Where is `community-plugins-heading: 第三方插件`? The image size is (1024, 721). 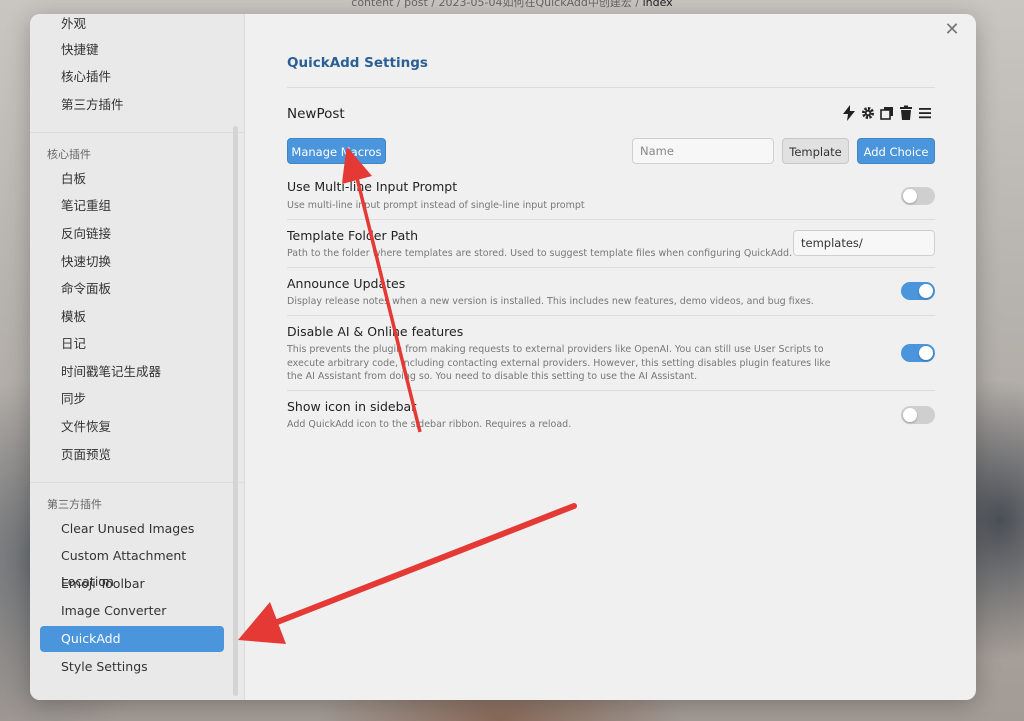
community-plugins-heading: 第三方插件 is located at coordinates (74, 504).